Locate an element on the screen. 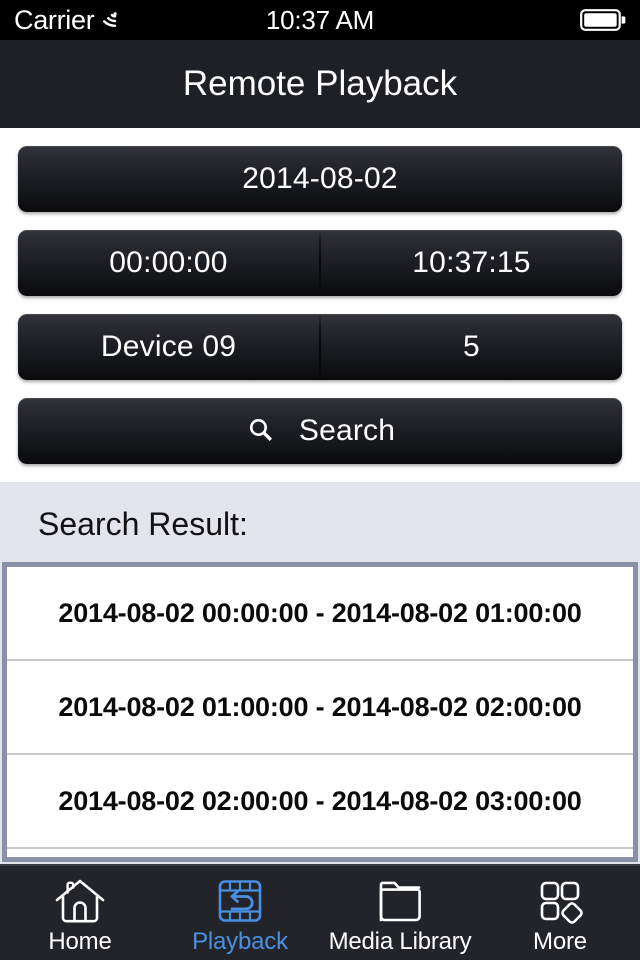 The height and width of the screenshot is (960, 640). tab-playback: Playback is located at coordinates (240, 913).